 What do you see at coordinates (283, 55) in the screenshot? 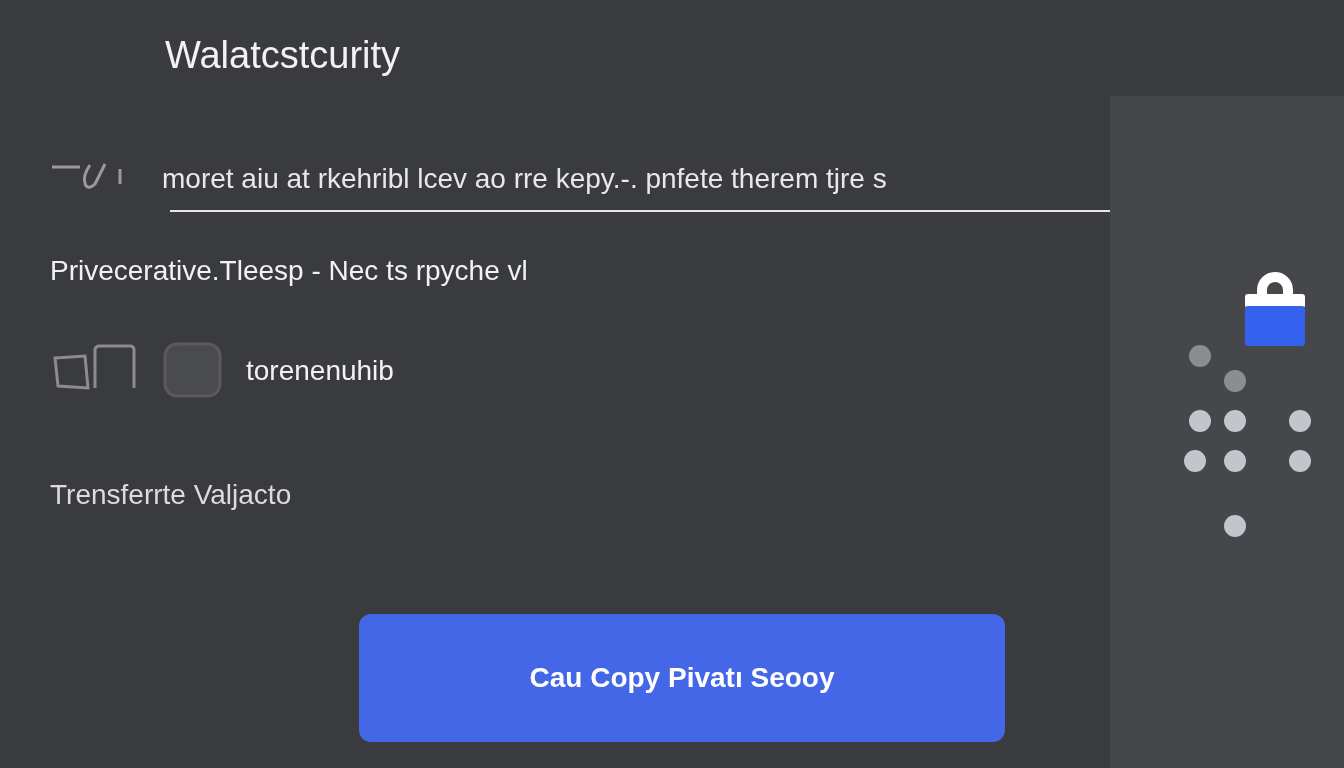
I see `page-title: Walatcstcurity` at bounding box center [283, 55].